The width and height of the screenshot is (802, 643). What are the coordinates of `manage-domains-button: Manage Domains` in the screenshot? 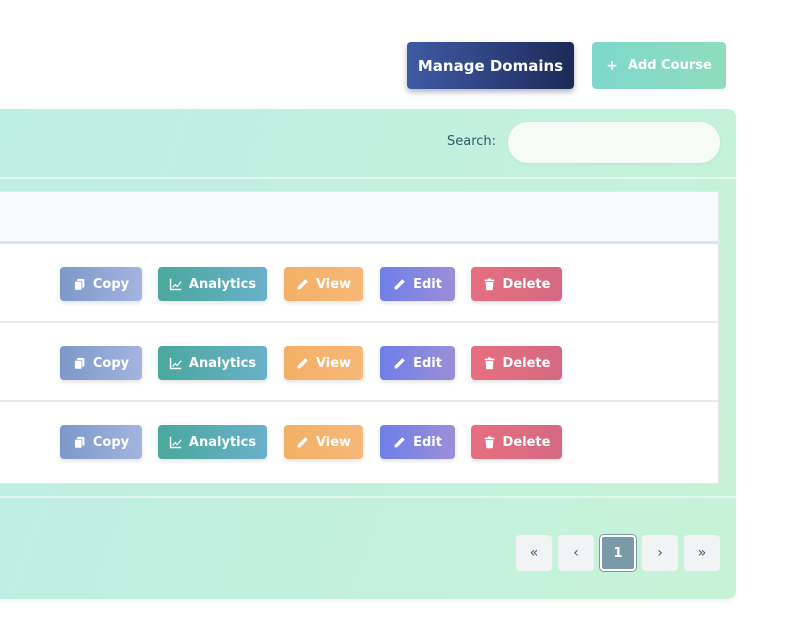 It's located at (490, 65).